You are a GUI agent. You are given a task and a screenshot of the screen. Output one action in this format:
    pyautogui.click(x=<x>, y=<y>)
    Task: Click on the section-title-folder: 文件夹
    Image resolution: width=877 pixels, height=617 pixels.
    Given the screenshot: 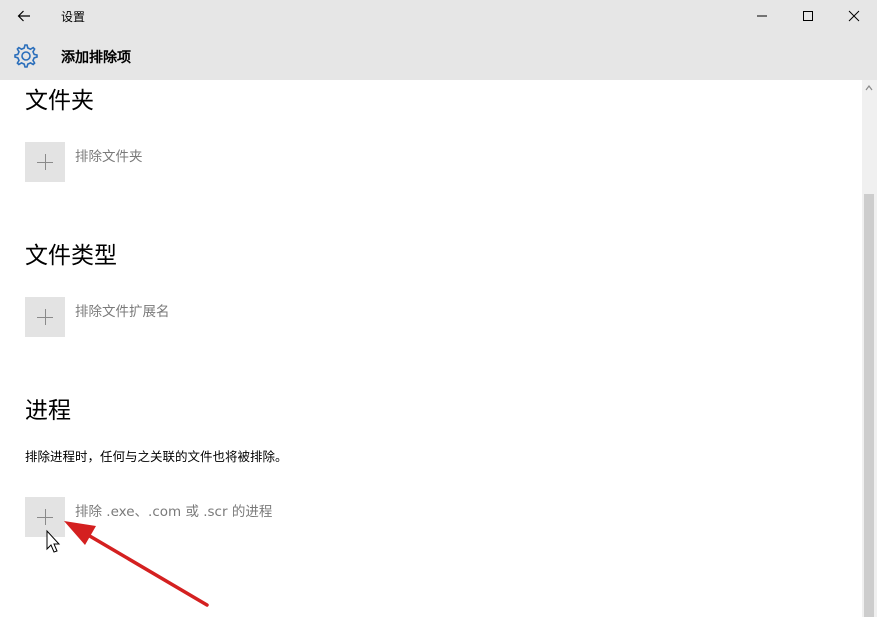 What is the action you would take?
    pyautogui.click(x=59, y=101)
    